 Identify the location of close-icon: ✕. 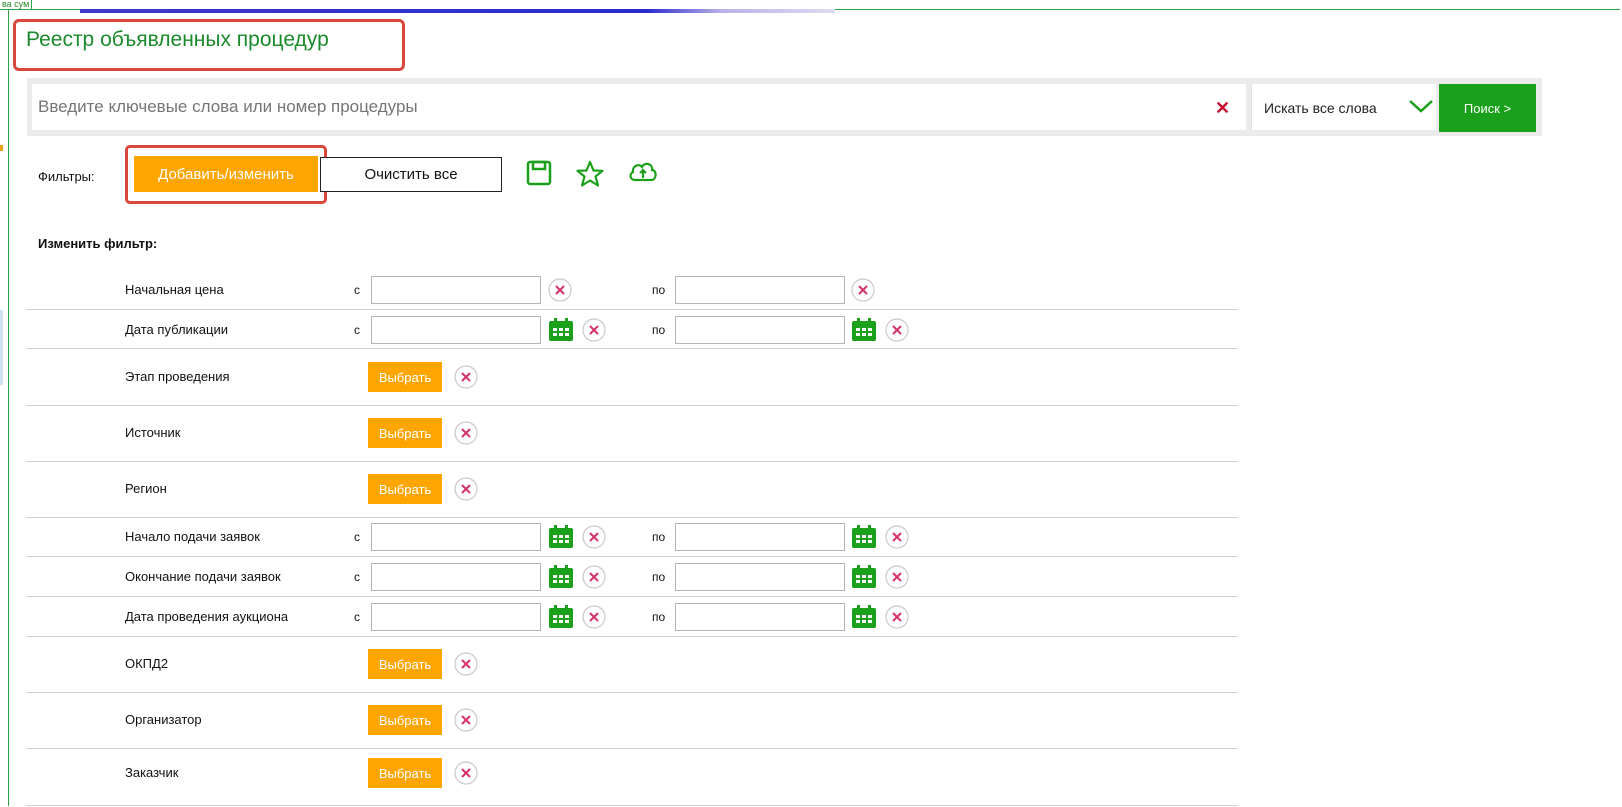
(1222, 108).